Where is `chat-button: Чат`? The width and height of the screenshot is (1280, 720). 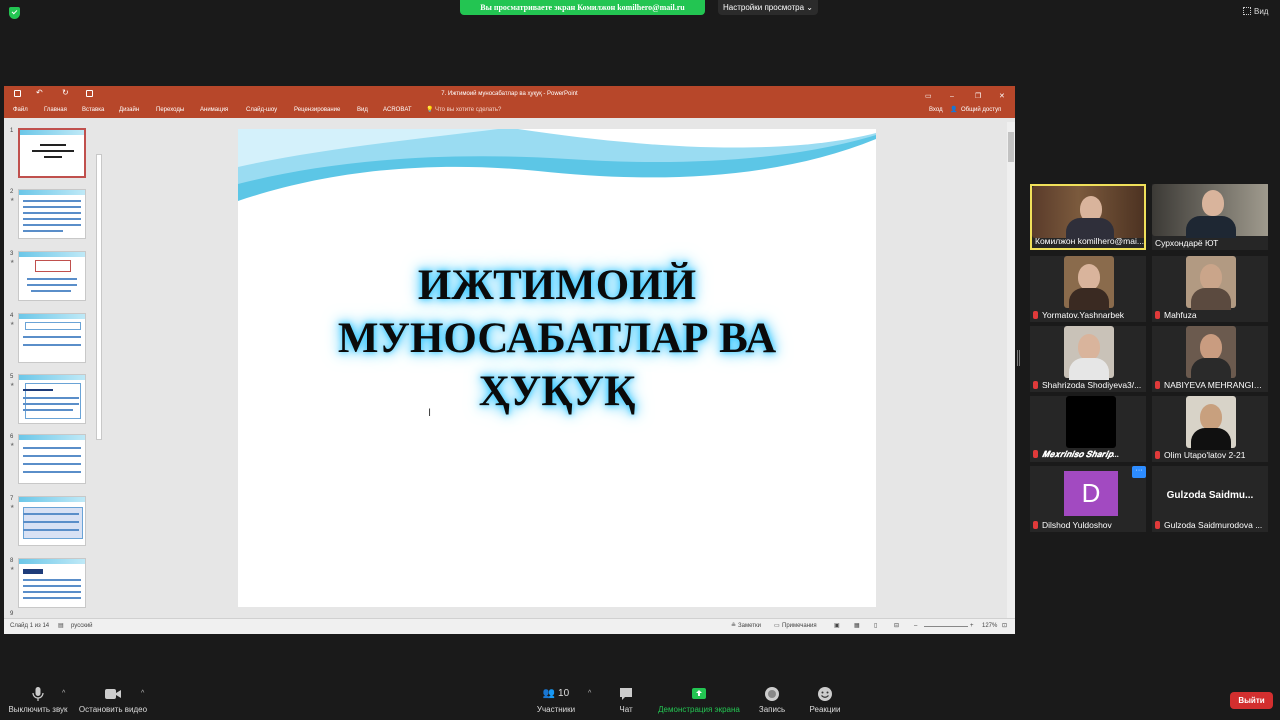
chat-button: Чат is located at coordinates (626, 700).